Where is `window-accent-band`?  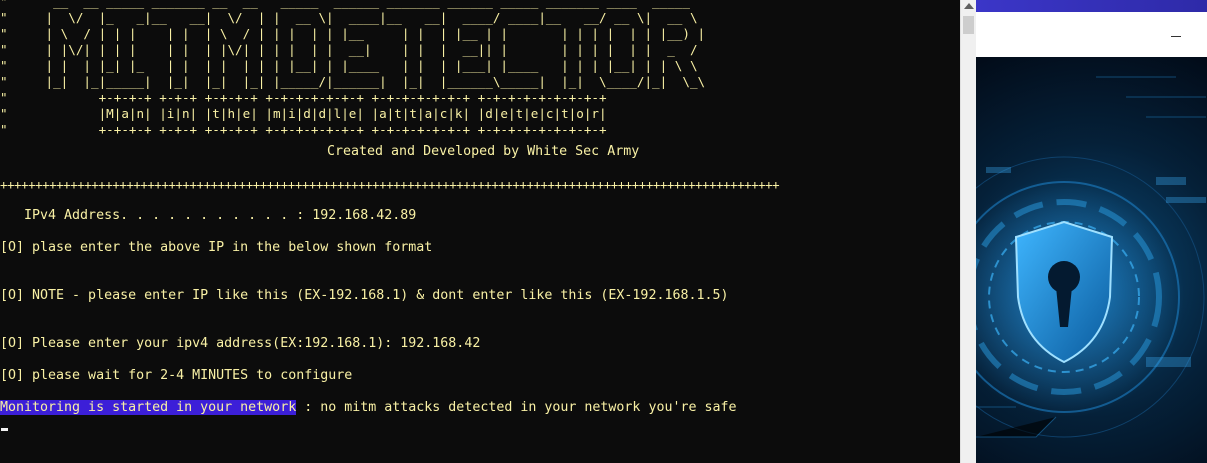 window-accent-band is located at coordinates (1091, 6).